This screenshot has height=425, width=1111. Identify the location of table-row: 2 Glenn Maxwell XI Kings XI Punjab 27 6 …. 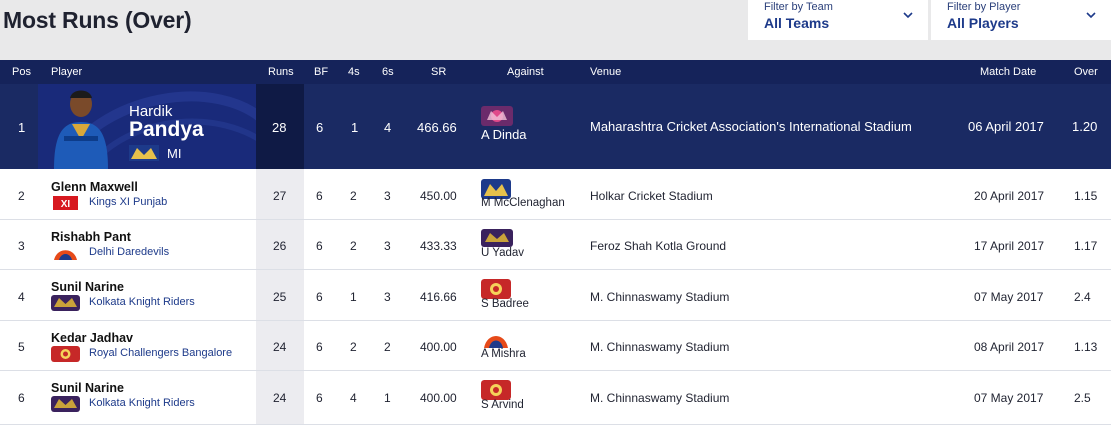
(555, 194).